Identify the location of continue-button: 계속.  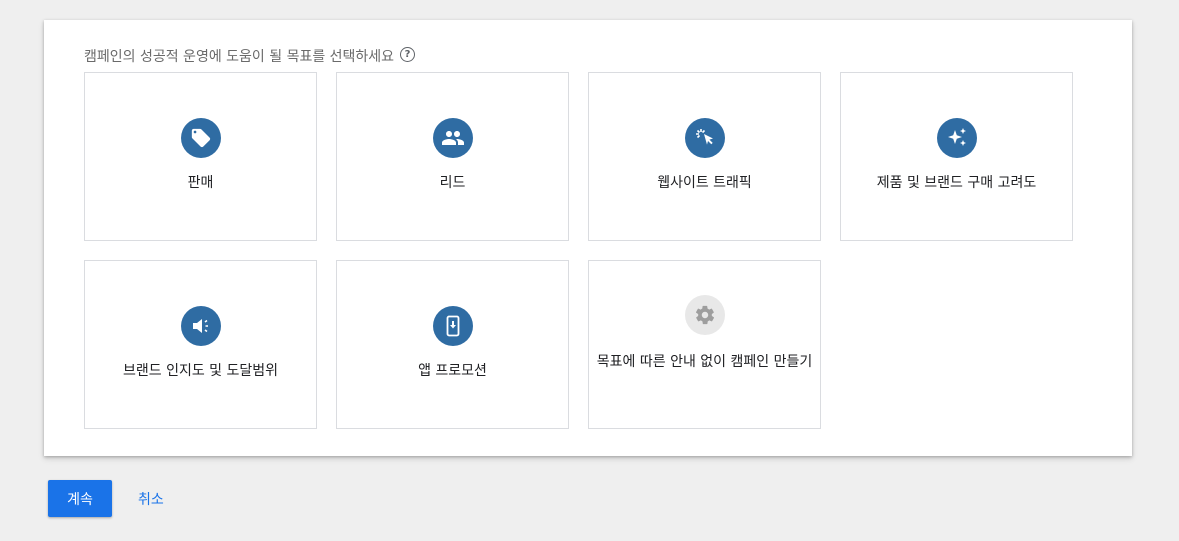
(80, 498).